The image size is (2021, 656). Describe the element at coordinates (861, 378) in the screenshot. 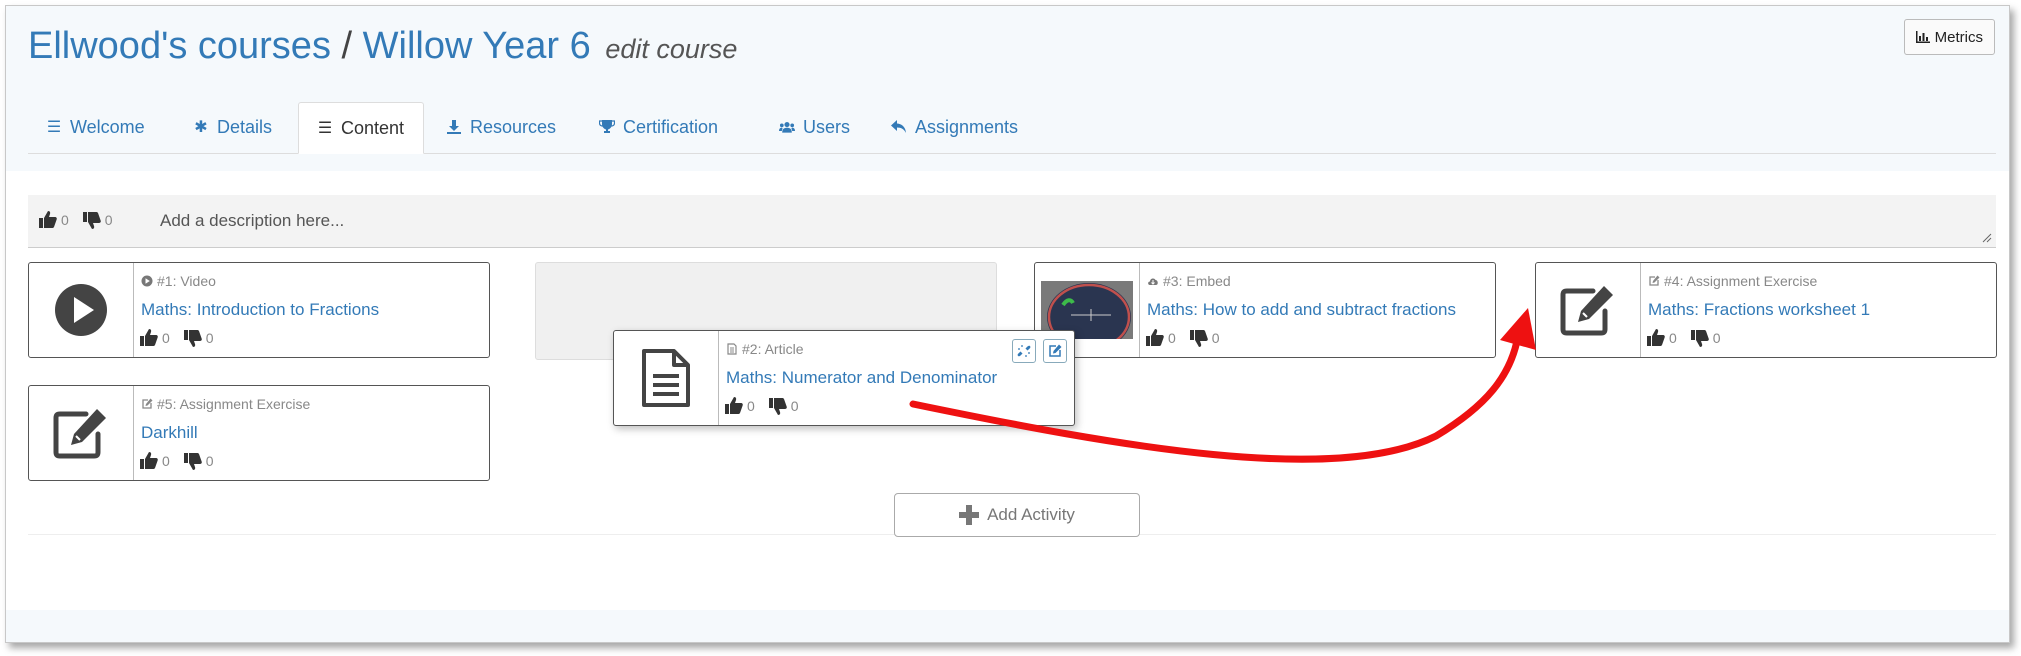

I see `activity-title-link: Maths: Numerator and Denominator` at that location.